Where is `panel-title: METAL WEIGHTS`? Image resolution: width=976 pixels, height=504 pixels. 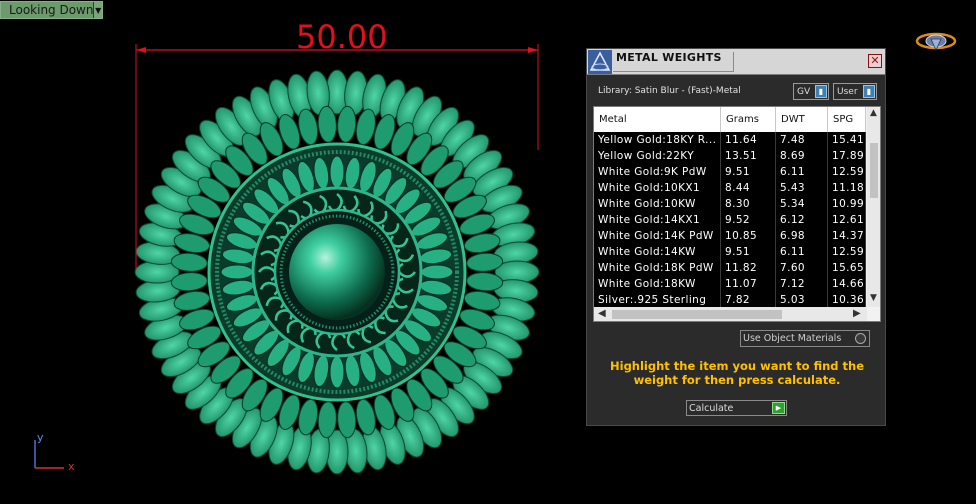
panel-title: METAL WEIGHTS is located at coordinates (669, 57).